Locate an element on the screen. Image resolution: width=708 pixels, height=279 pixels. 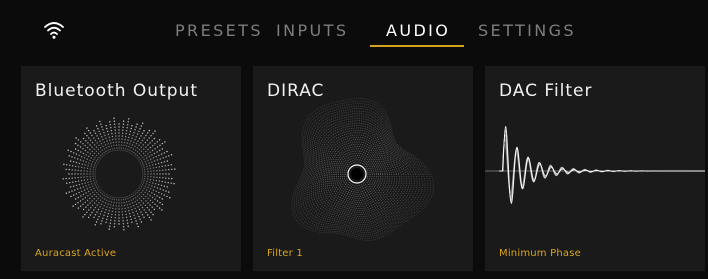
card-title: DIRAC is located at coordinates (296, 91).